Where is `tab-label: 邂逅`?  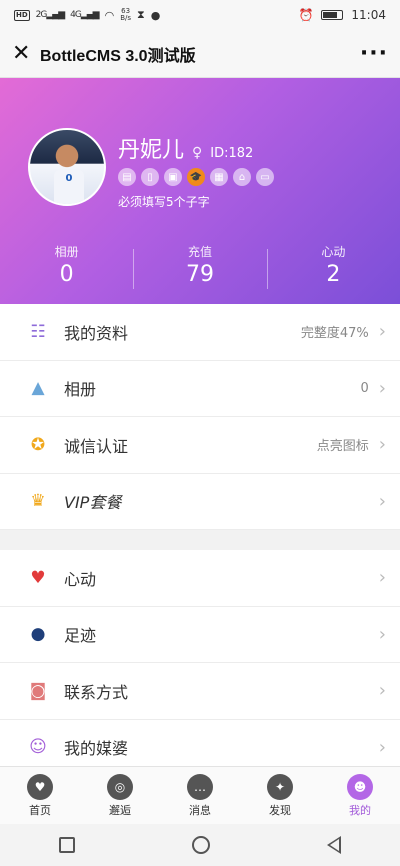
tab-label: 邂逅 is located at coordinates (120, 810).